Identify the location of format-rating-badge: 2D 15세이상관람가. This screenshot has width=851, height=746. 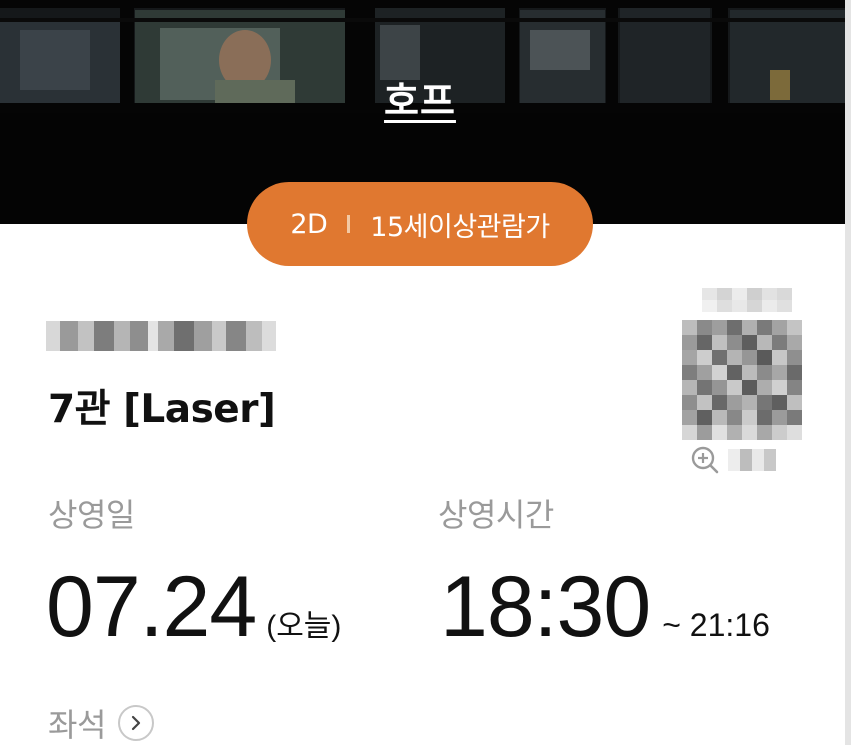
(420, 224).